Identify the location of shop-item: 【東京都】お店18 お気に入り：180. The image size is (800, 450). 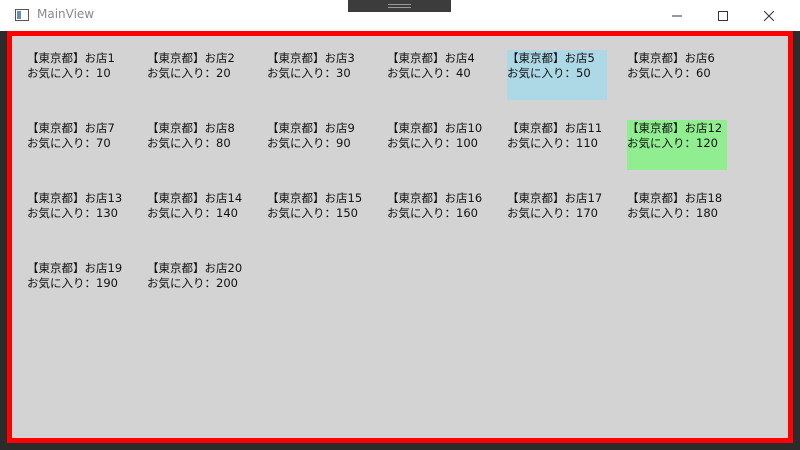
(677, 215).